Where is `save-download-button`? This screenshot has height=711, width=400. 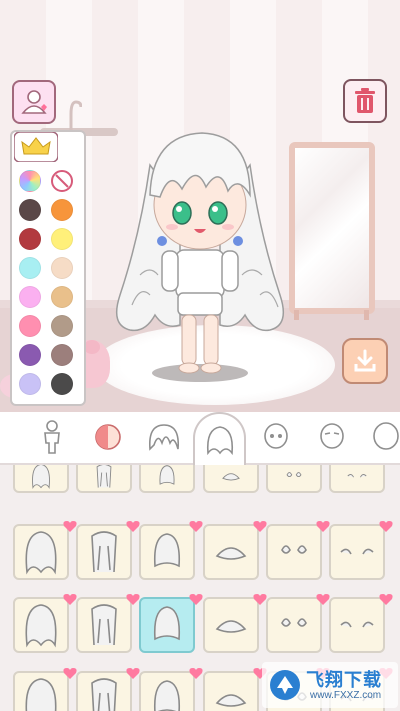 save-download-button is located at coordinates (365, 361).